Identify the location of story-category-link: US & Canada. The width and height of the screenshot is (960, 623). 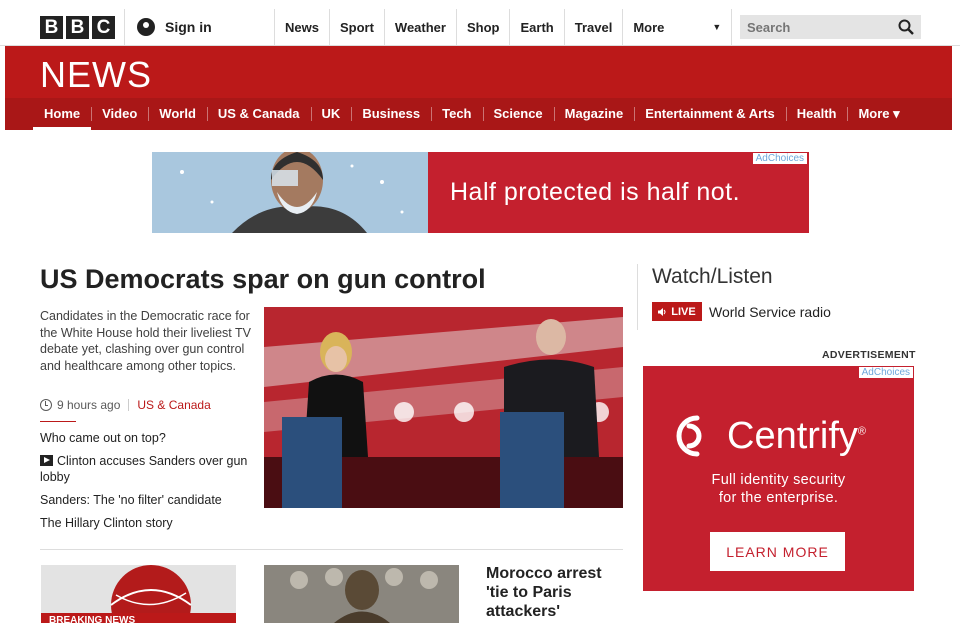
(173, 405).